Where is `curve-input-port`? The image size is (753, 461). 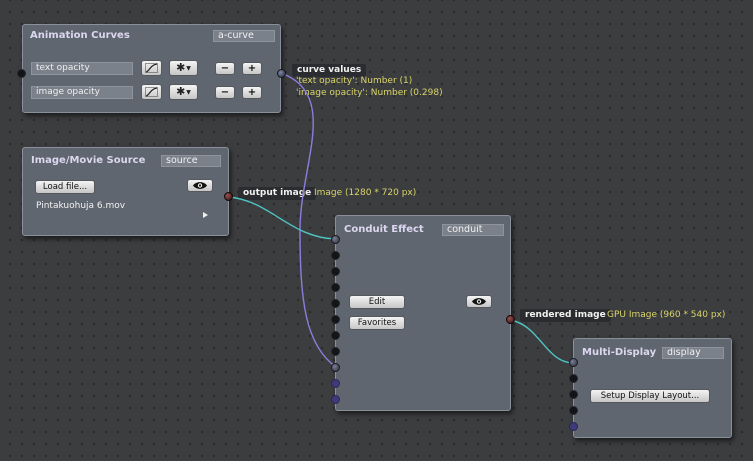 curve-input-port is located at coordinates (21, 73).